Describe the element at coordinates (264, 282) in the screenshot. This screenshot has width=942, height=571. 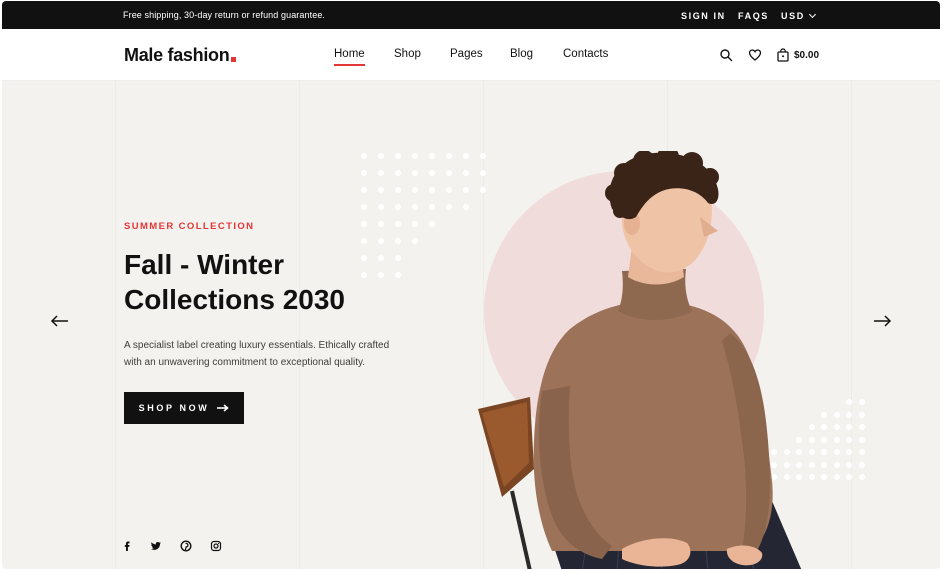
I see `hero-headline: Fall - Winter Collections 2030` at that location.